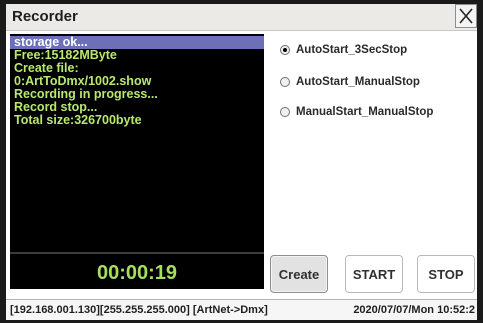  Describe the element at coordinates (374, 274) in the screenshot. I see `start-button: START` at that location.